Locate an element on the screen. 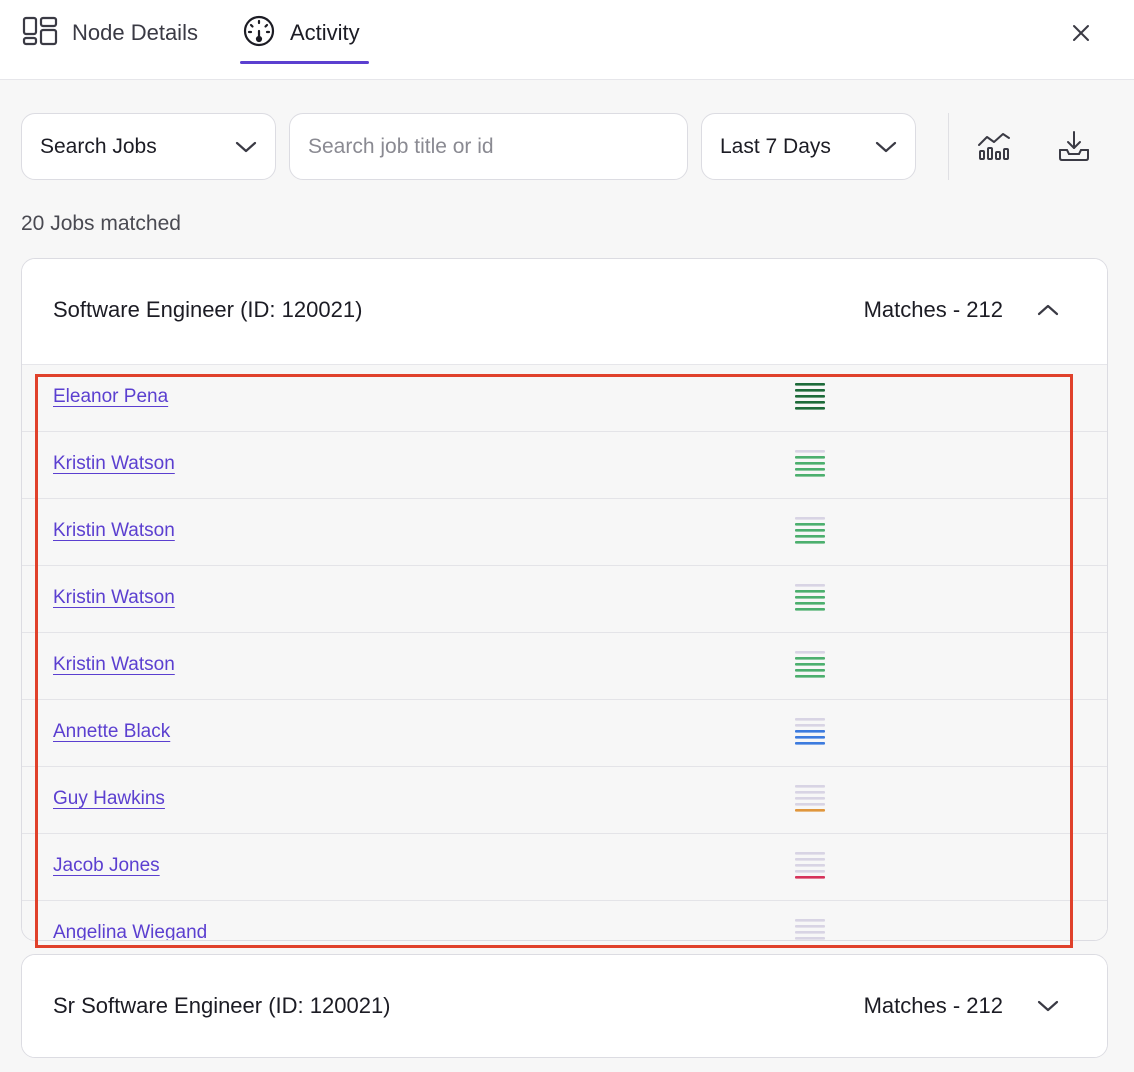  result-count: 20 Jobs matched is located at coordinates (101, 223).